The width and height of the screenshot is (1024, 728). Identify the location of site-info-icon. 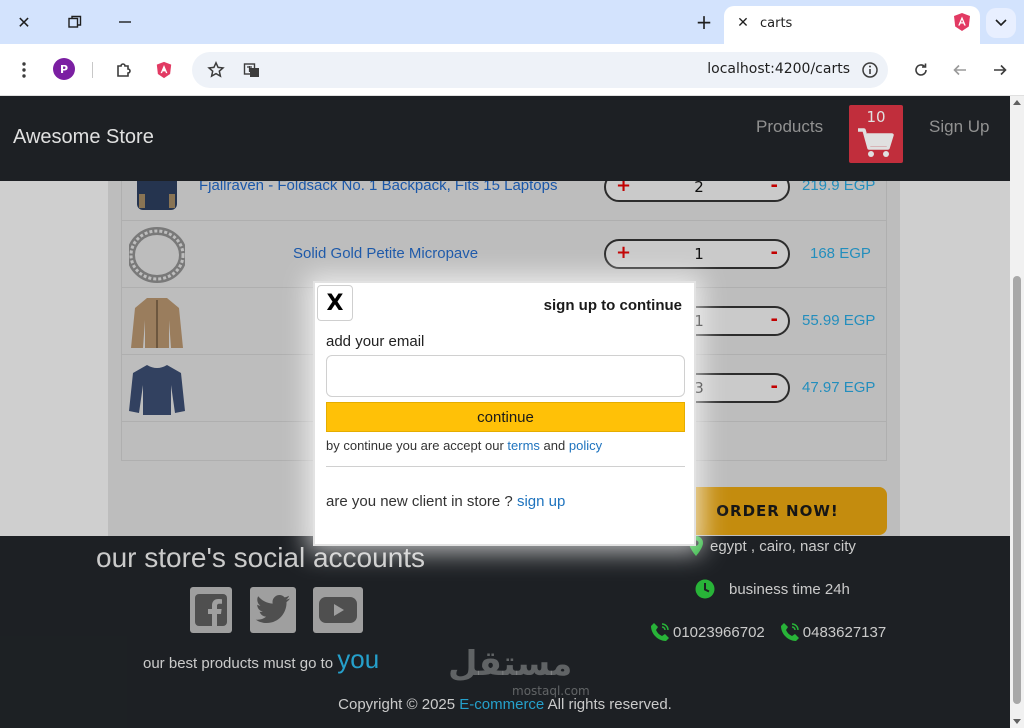
(870, 70).